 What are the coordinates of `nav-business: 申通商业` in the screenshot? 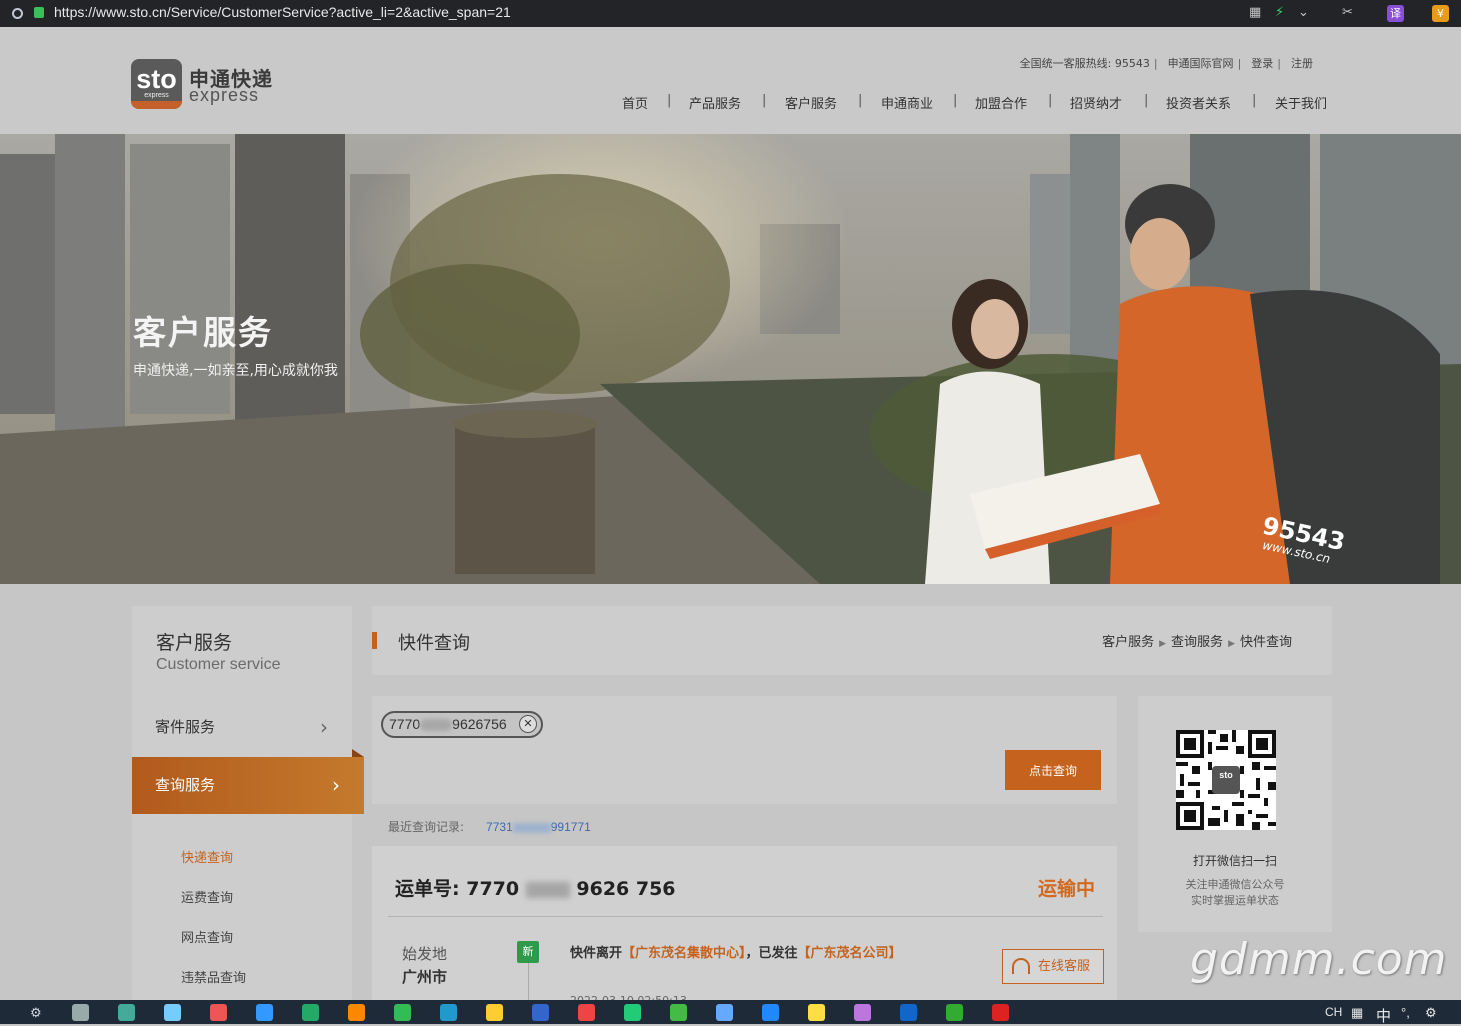 It's located at (907, 102).